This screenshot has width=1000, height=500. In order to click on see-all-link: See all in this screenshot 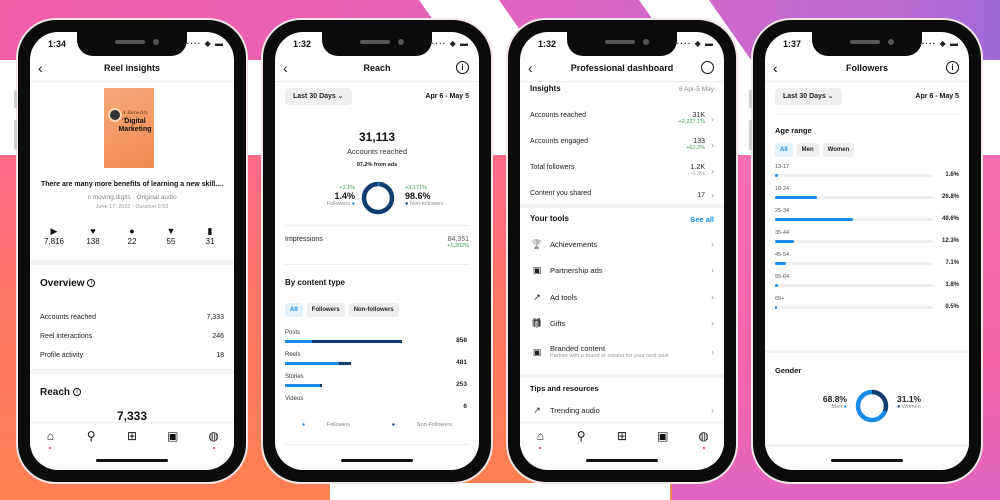, I will do `click(702, 219)`.